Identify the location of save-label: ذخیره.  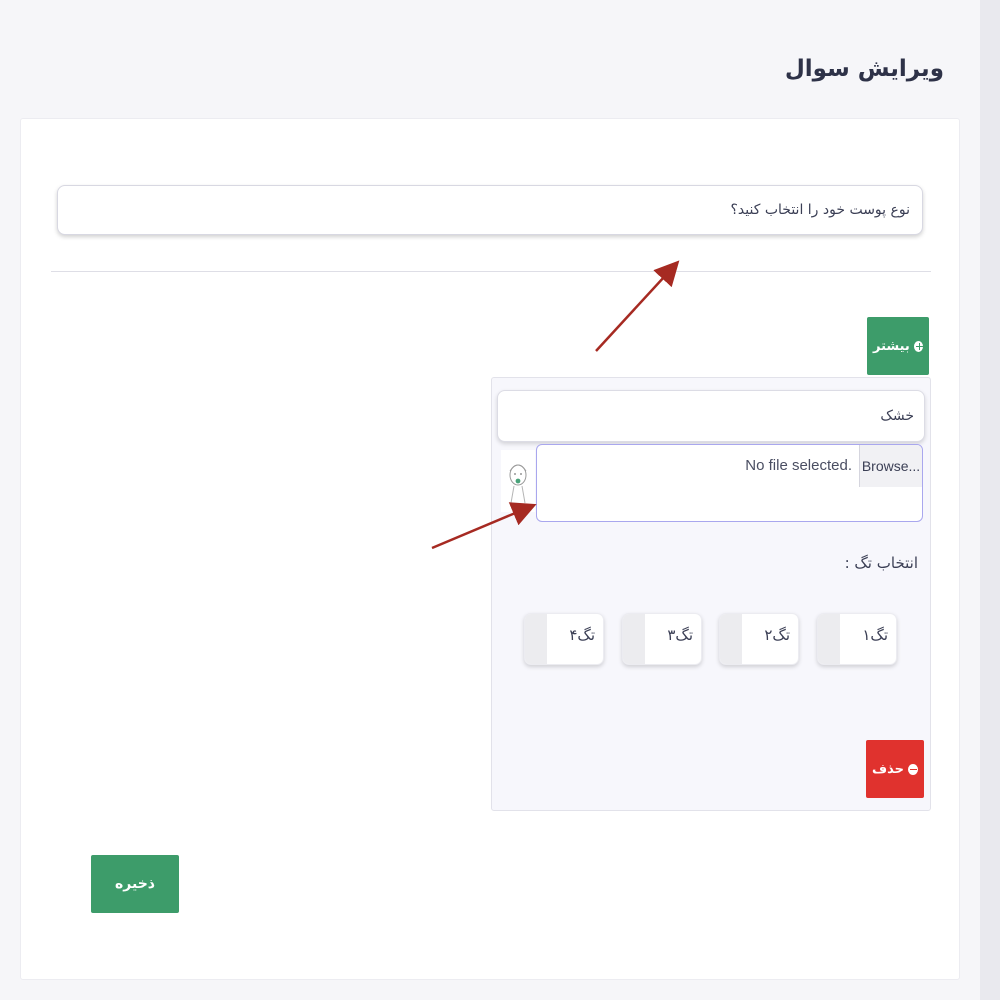
(135, 884).